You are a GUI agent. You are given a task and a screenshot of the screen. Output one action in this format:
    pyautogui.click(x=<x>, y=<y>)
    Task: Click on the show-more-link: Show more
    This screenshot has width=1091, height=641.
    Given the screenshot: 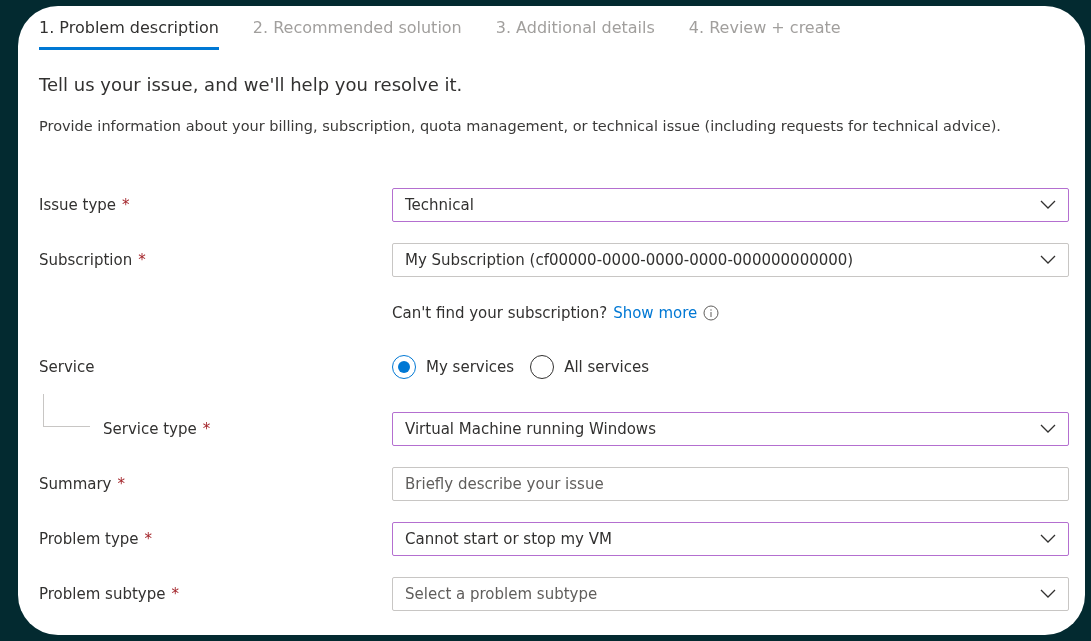 What is the action you would take?
    pyautogui.click(x=655, y=313)
    